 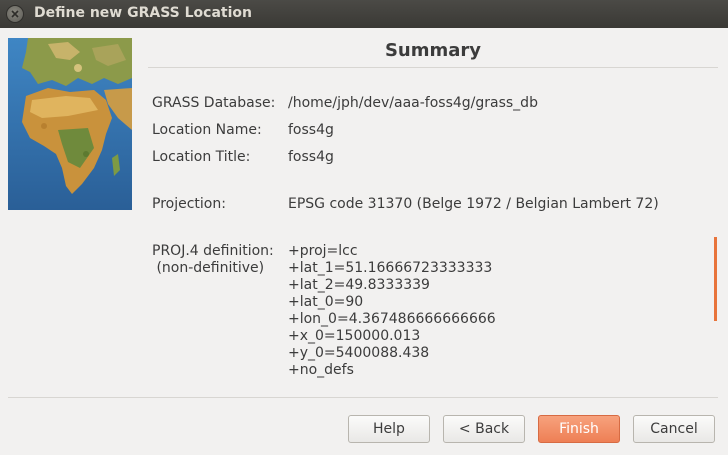 What do you see at coordinates (433, 67) in the screenshot?
I see `heading-divider` at bounding box center [433, 67].